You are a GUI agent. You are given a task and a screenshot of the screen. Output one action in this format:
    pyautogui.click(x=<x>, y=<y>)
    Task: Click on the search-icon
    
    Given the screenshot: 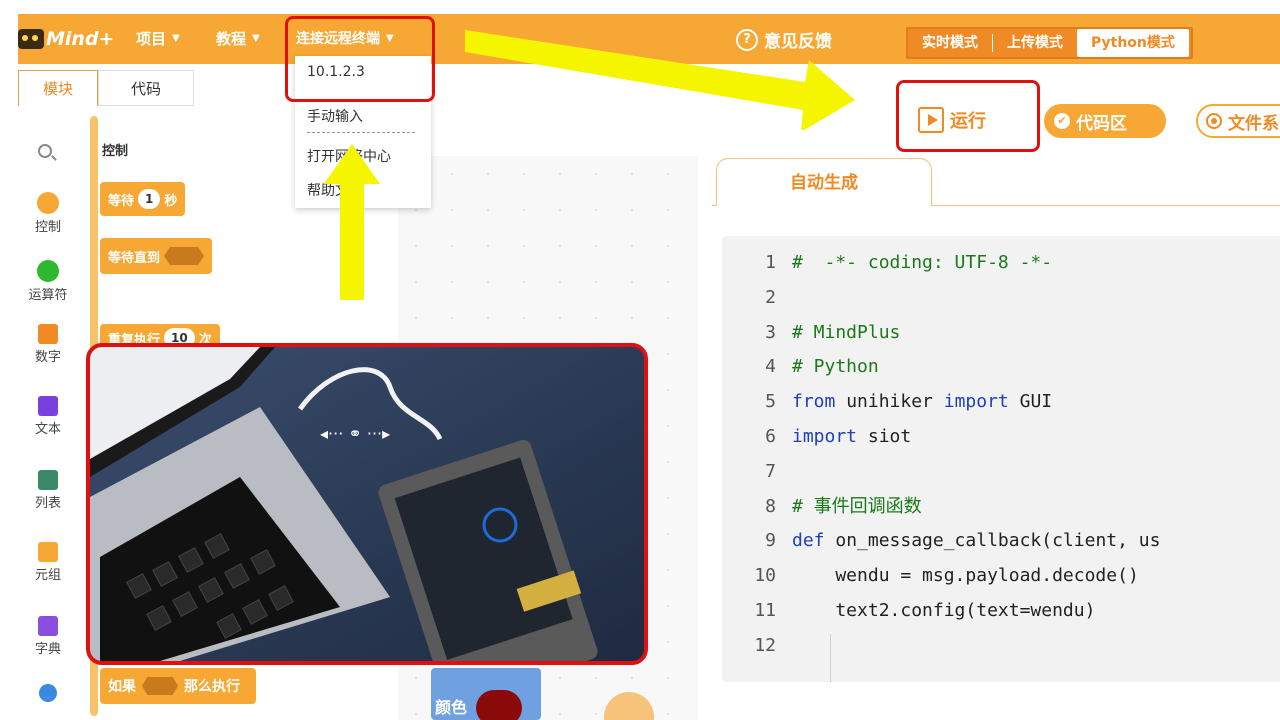 What is the action you would take?
    pyautogui.click(x=45, y=151)
    